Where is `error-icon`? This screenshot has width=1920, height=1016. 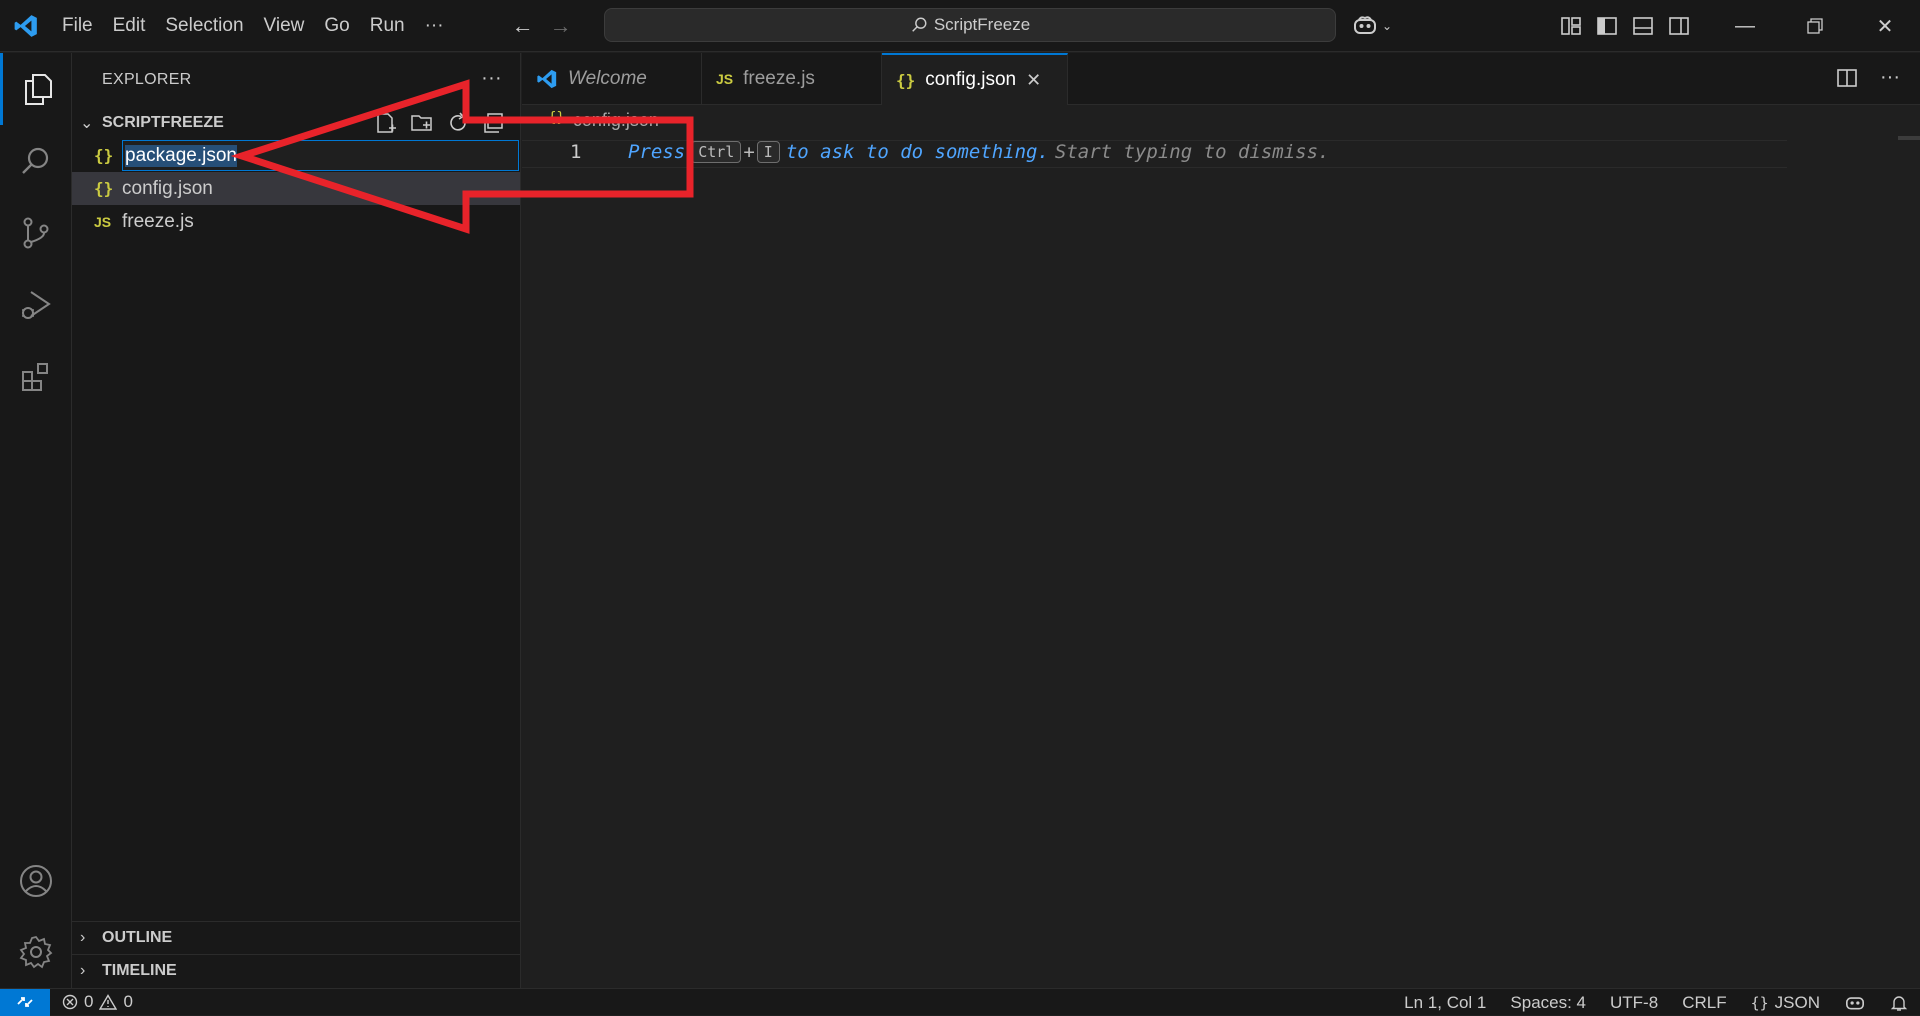 error-icon is located at coordinates (70, 1002).